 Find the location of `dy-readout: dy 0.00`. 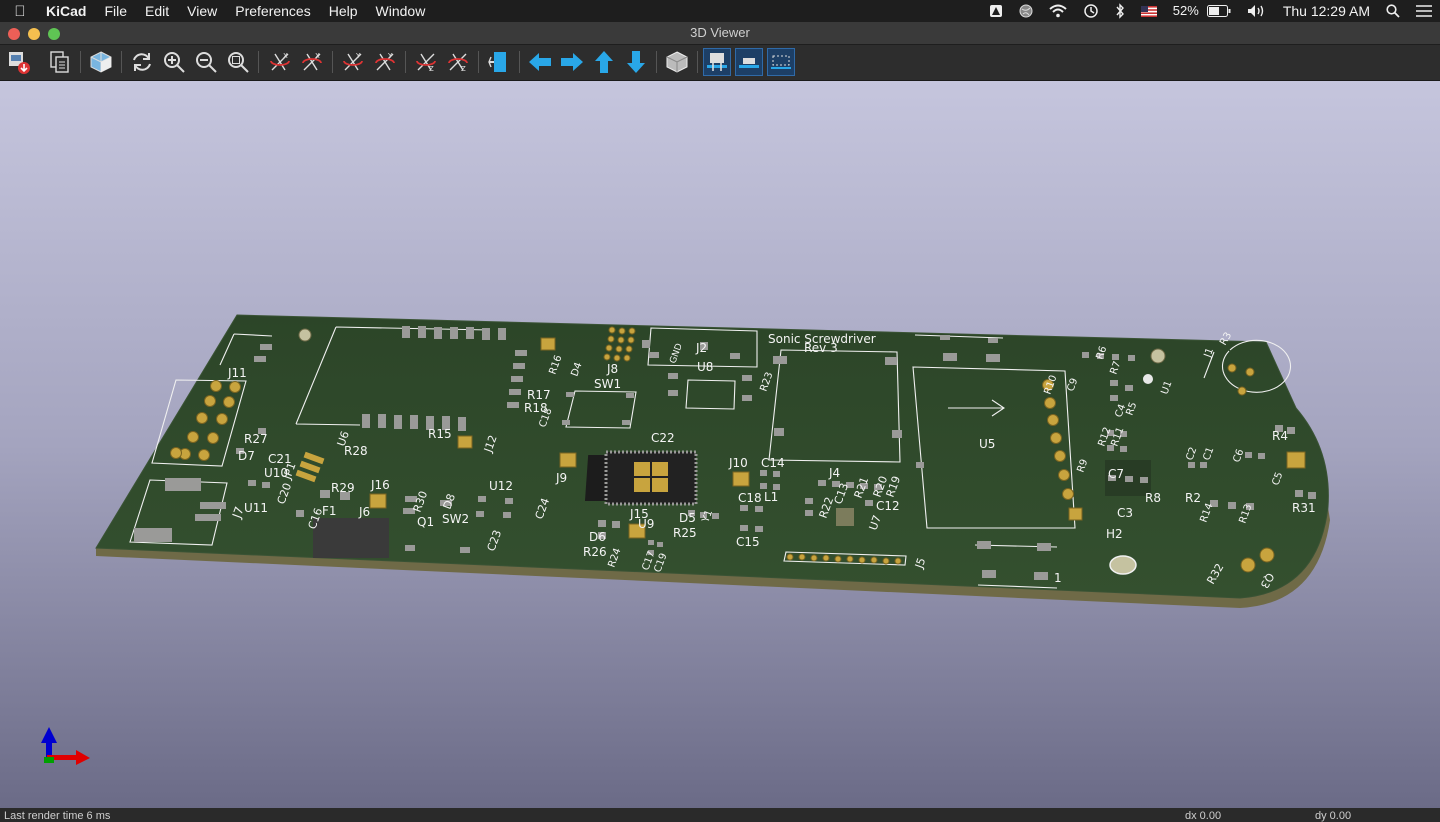

dy-readout: dy 0.00 is located at coordinates (1333, 816).